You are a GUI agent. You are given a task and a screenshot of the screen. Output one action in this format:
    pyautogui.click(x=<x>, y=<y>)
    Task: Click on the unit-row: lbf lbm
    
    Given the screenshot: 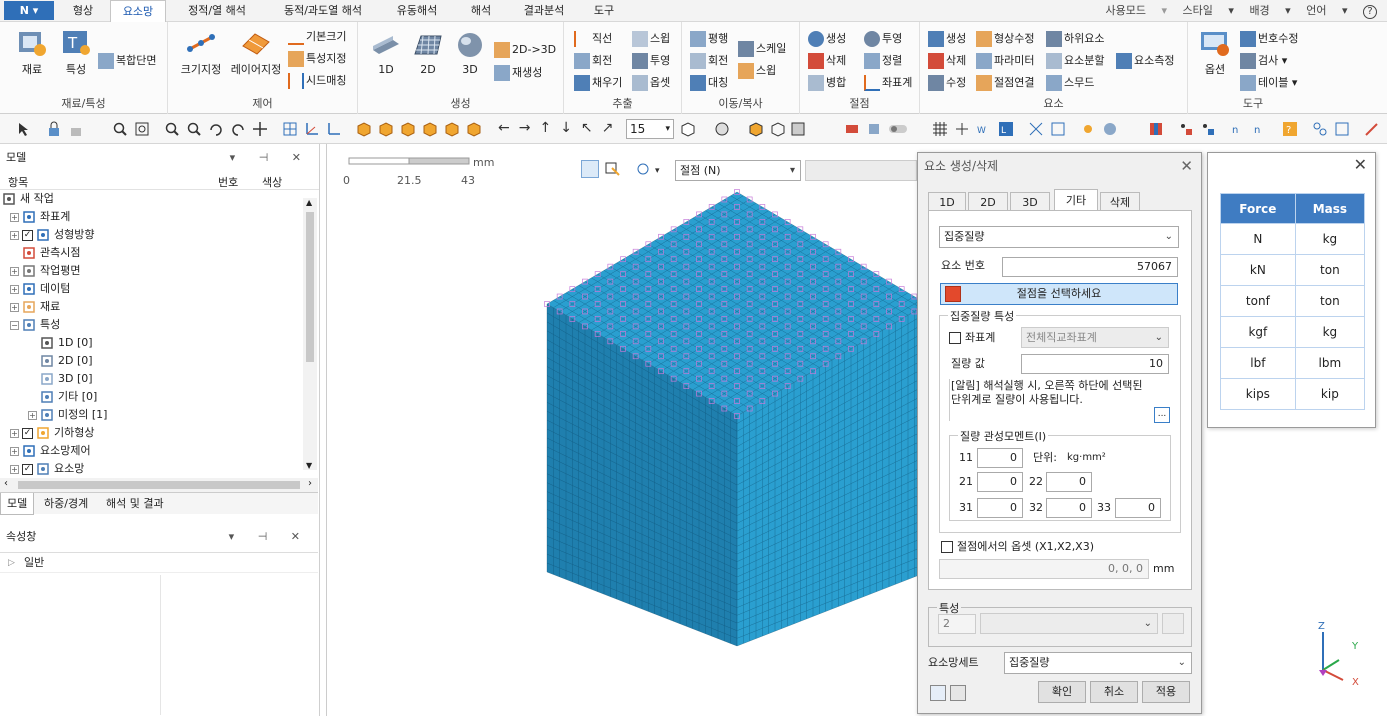 What is the action you would take?
    pyautogui.click(x=1293, y=363)
    